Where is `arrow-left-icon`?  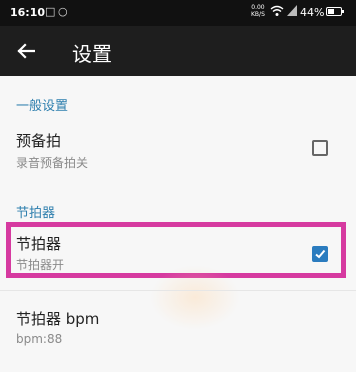
arrow-left-icon is located at coordinates (26, 51).